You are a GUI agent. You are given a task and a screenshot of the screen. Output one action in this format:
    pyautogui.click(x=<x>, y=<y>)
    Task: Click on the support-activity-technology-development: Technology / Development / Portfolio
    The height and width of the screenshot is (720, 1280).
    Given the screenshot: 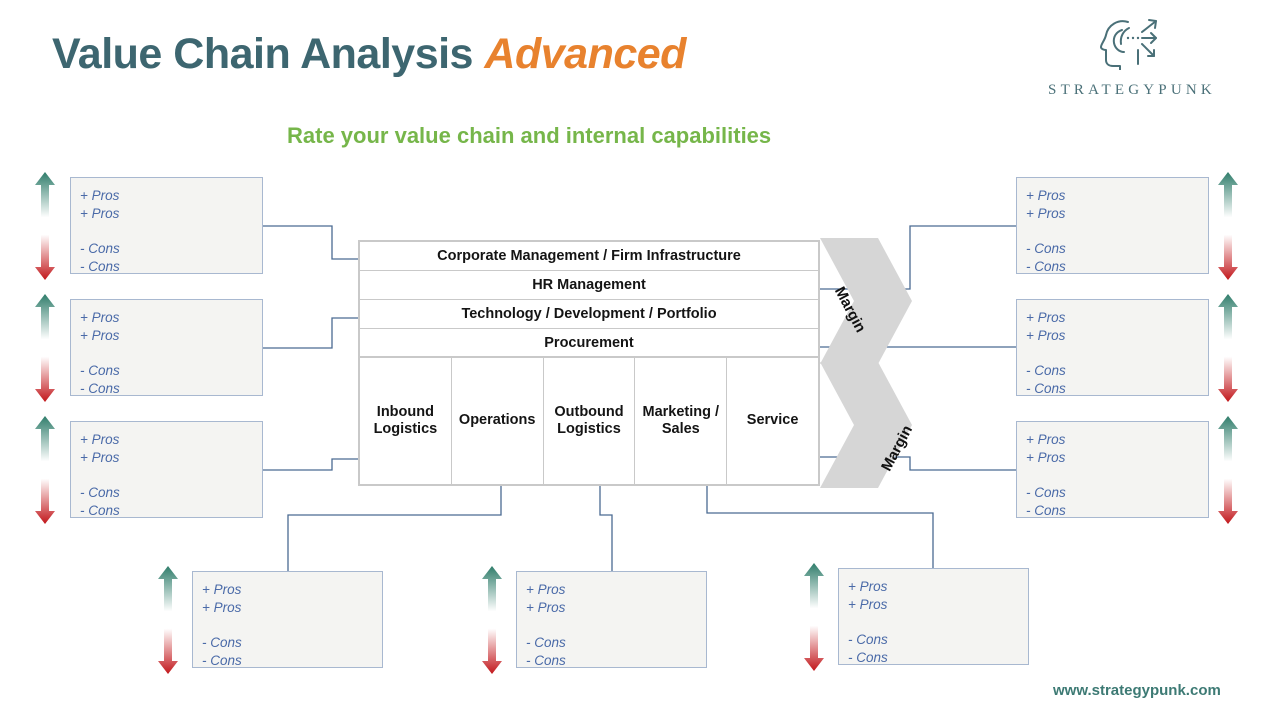 What is the action you would take?
    pyautogui.click(x=589, y=314)
    